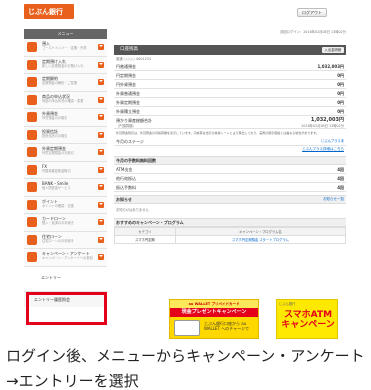  What do you see at coordinates (332, 50) in the screenshot?
I see `statement-button: 入出金明細` at bounding box center [332, 50].